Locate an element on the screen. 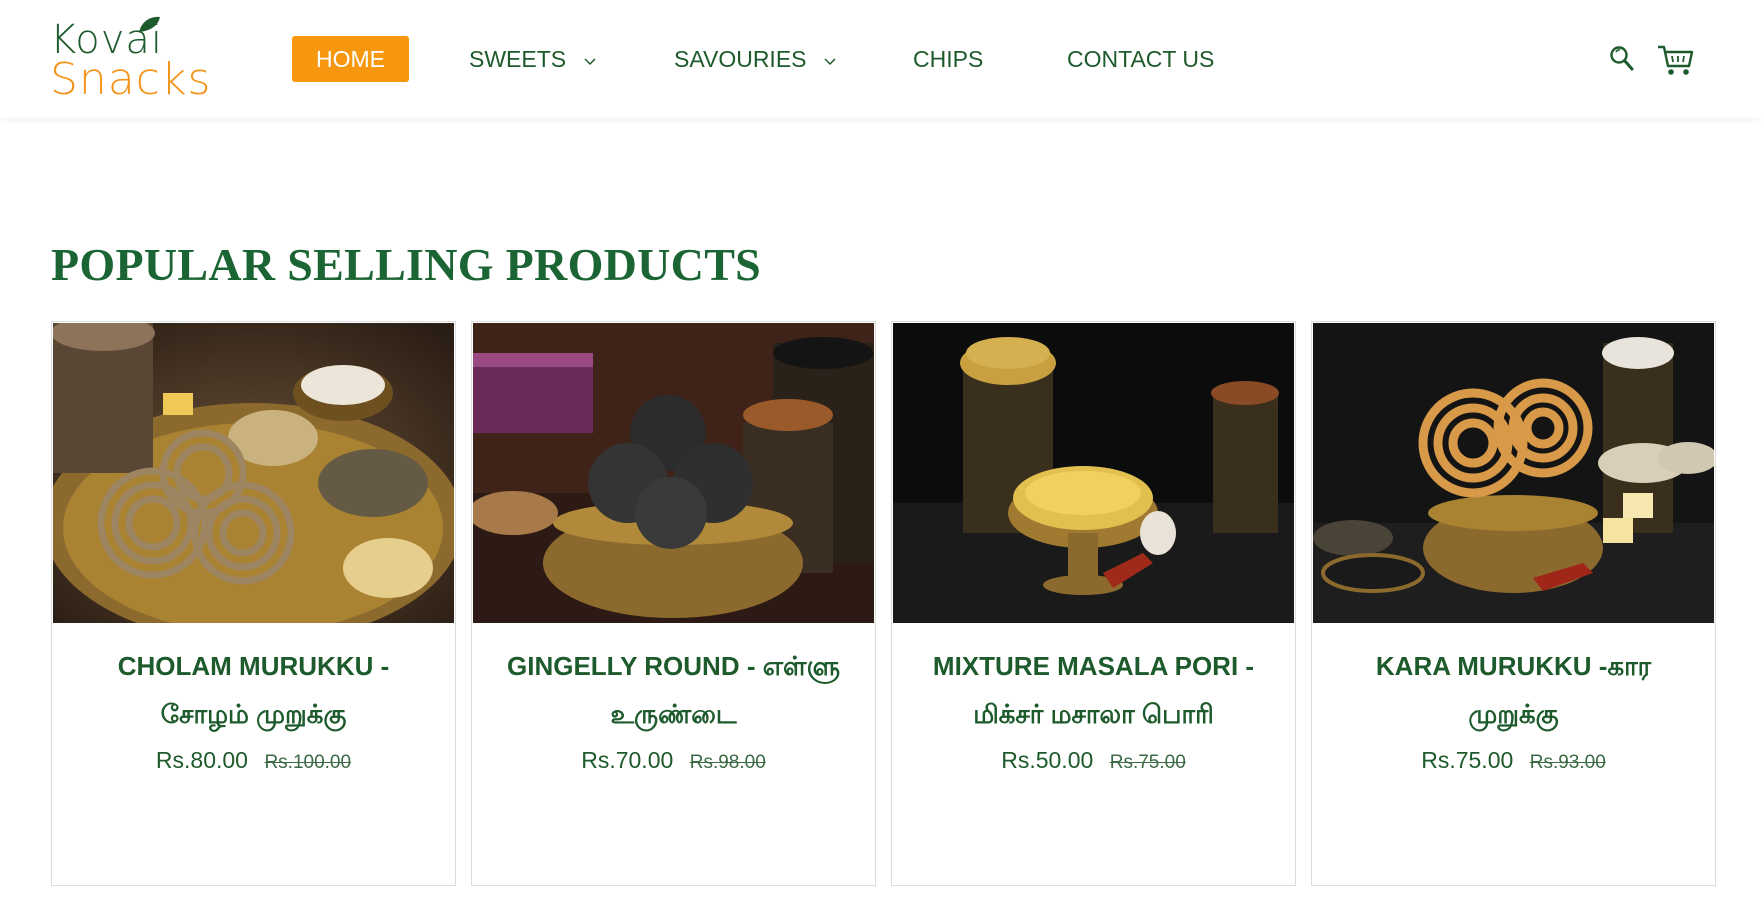  nav-home-label: HOME is located at coordinates (350, 59).